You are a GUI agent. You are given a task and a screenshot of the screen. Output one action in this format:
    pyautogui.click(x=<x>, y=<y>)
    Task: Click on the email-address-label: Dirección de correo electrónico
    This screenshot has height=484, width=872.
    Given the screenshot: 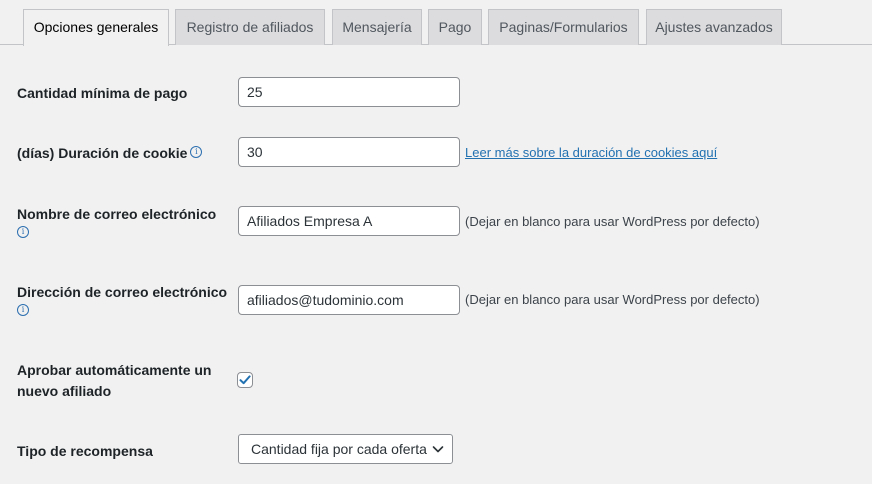 What is the action you would take?
    pyautogui.click(x=122, y=292)
    